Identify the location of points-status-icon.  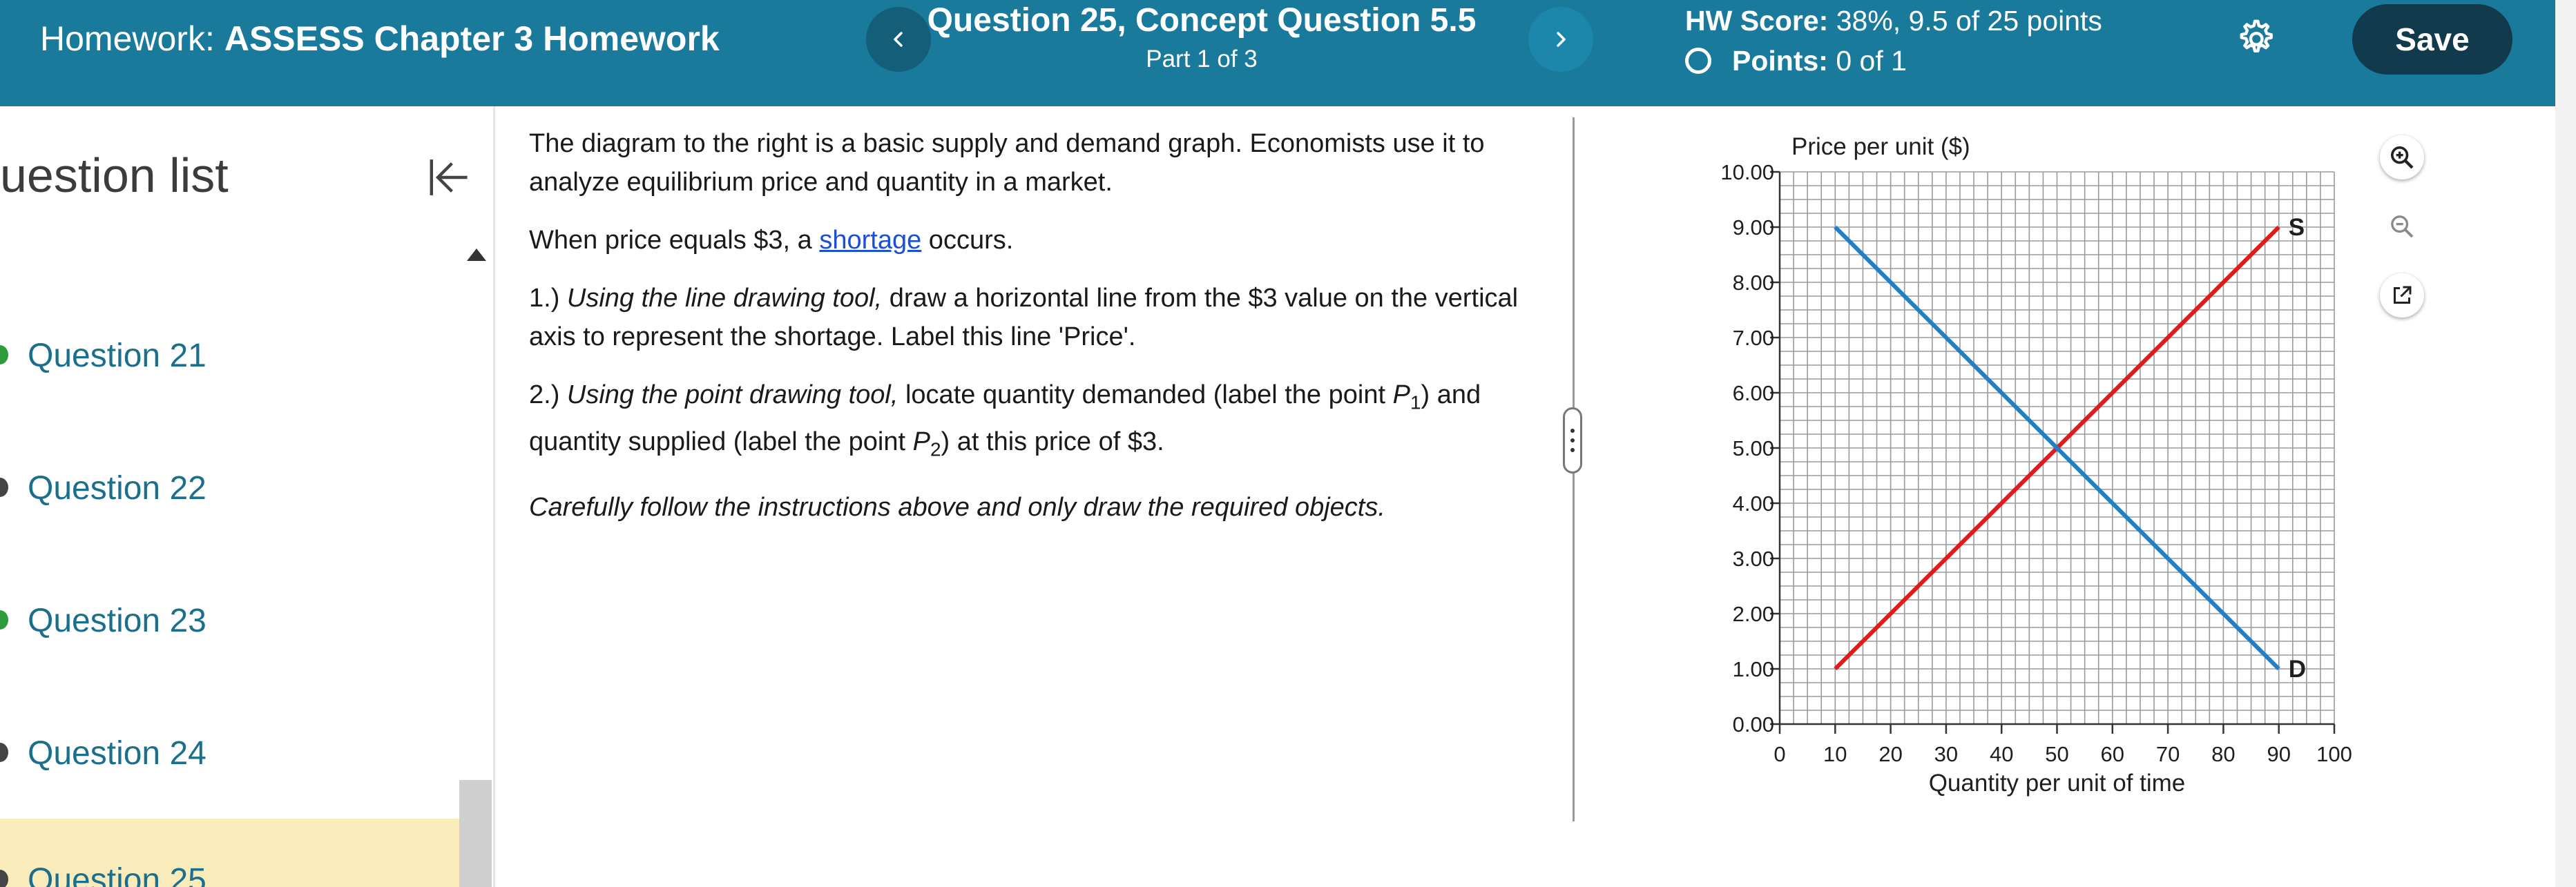
(1698, 61).